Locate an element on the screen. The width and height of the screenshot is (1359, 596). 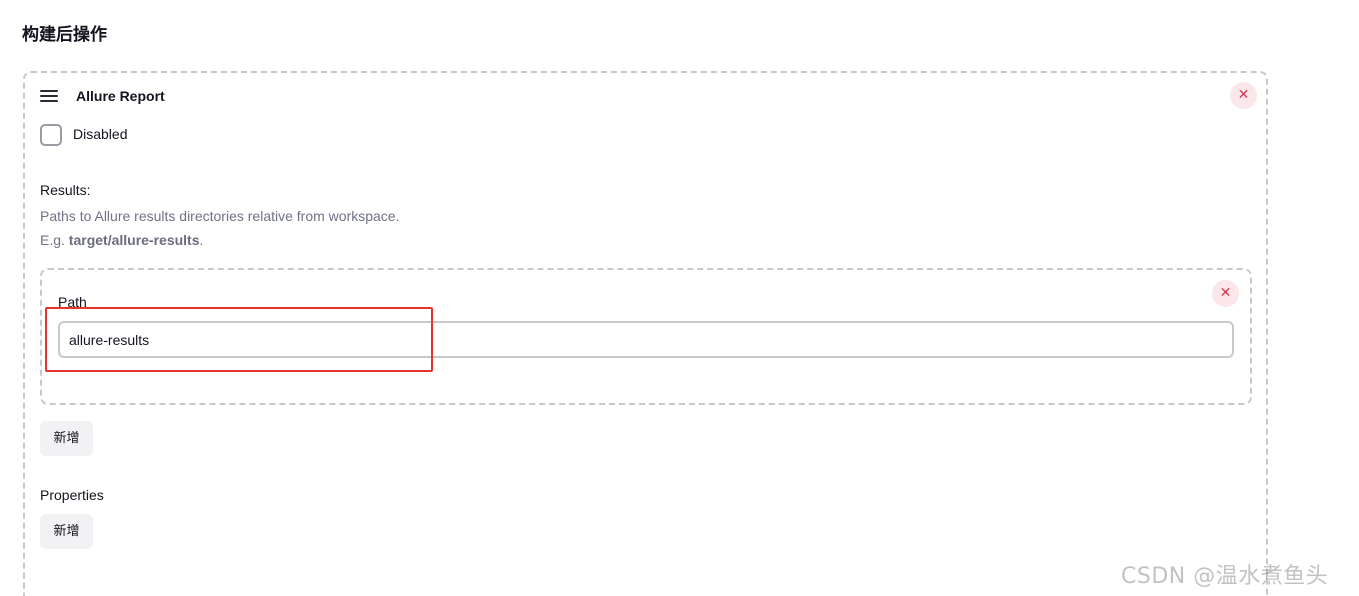
results-help-example: E.g. target/allure-results. is located at coordinates (121, 240).